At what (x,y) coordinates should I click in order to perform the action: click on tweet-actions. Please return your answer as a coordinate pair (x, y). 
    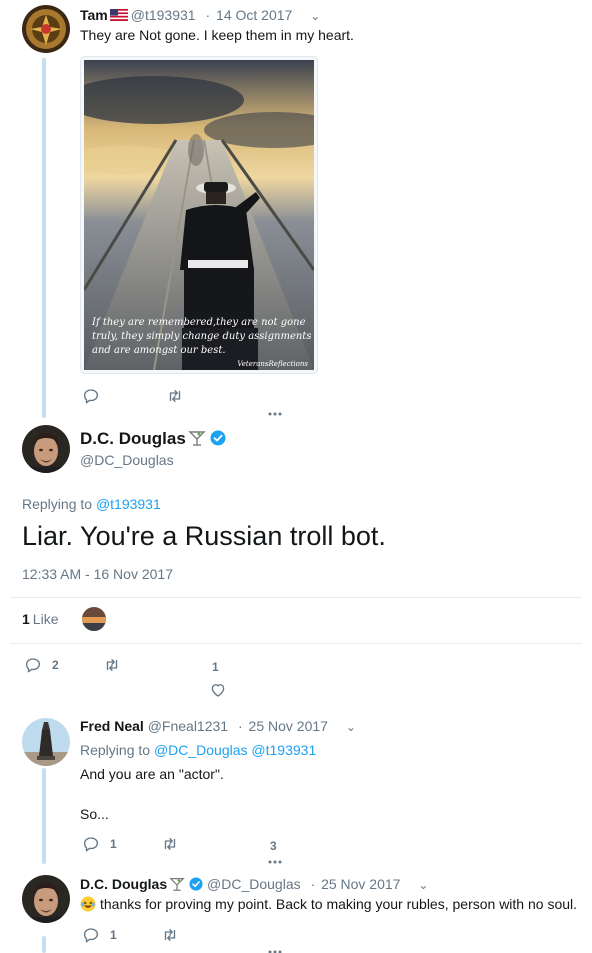
    Looking at the image, I should click on (133, 396).